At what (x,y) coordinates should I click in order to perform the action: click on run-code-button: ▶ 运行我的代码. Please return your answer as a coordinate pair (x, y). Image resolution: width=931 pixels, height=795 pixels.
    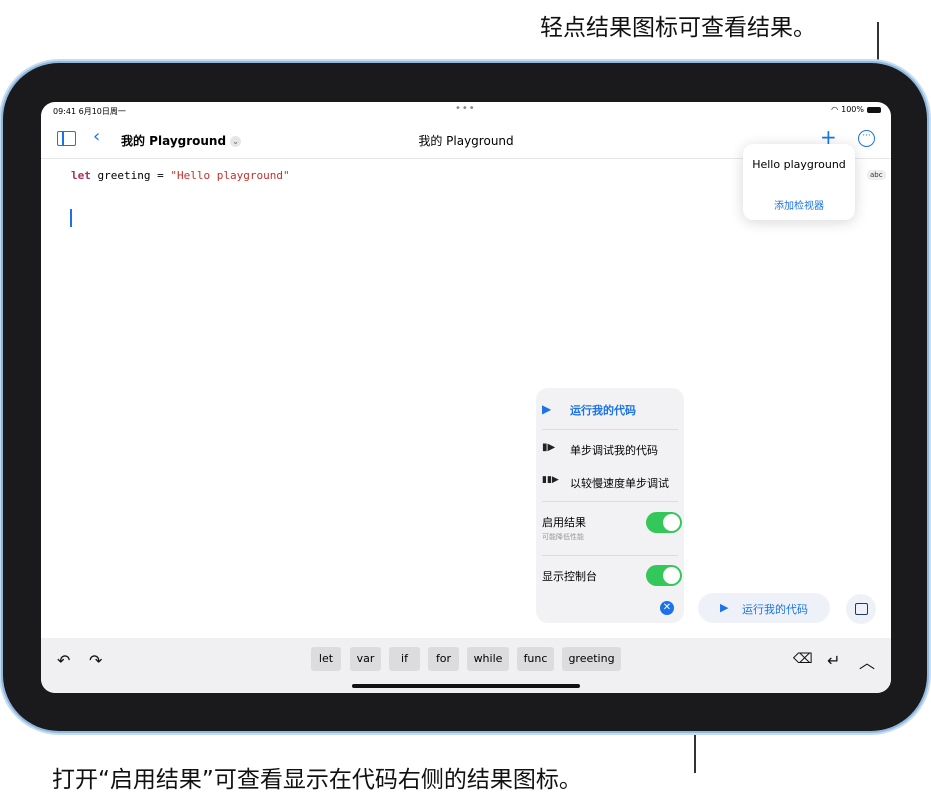
    Looking at the image, I should click on (764, 608).